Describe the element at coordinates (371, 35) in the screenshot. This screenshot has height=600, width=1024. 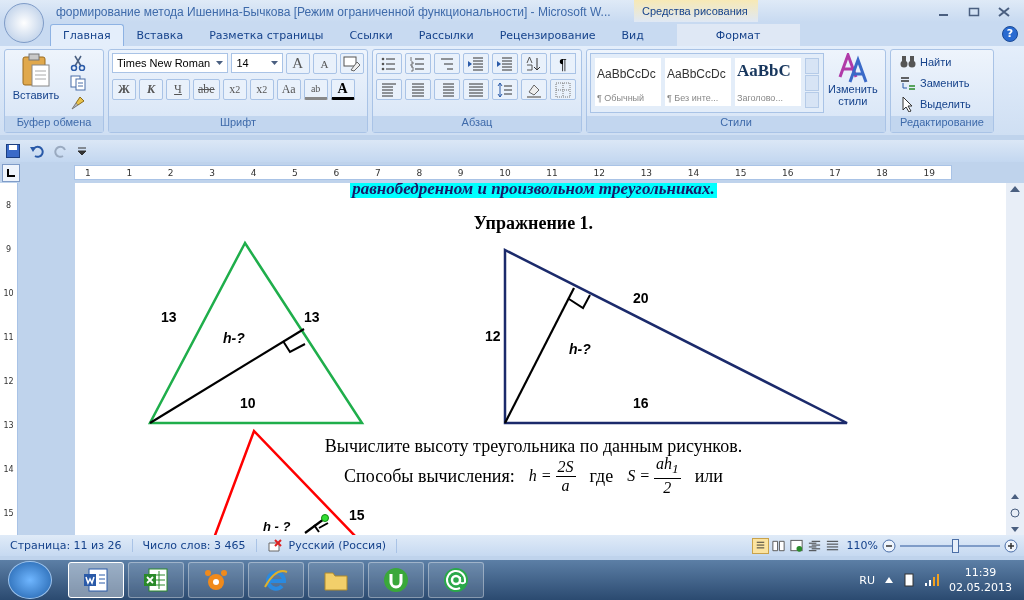
I see `ribbon-tab: Ссылки` at that location.